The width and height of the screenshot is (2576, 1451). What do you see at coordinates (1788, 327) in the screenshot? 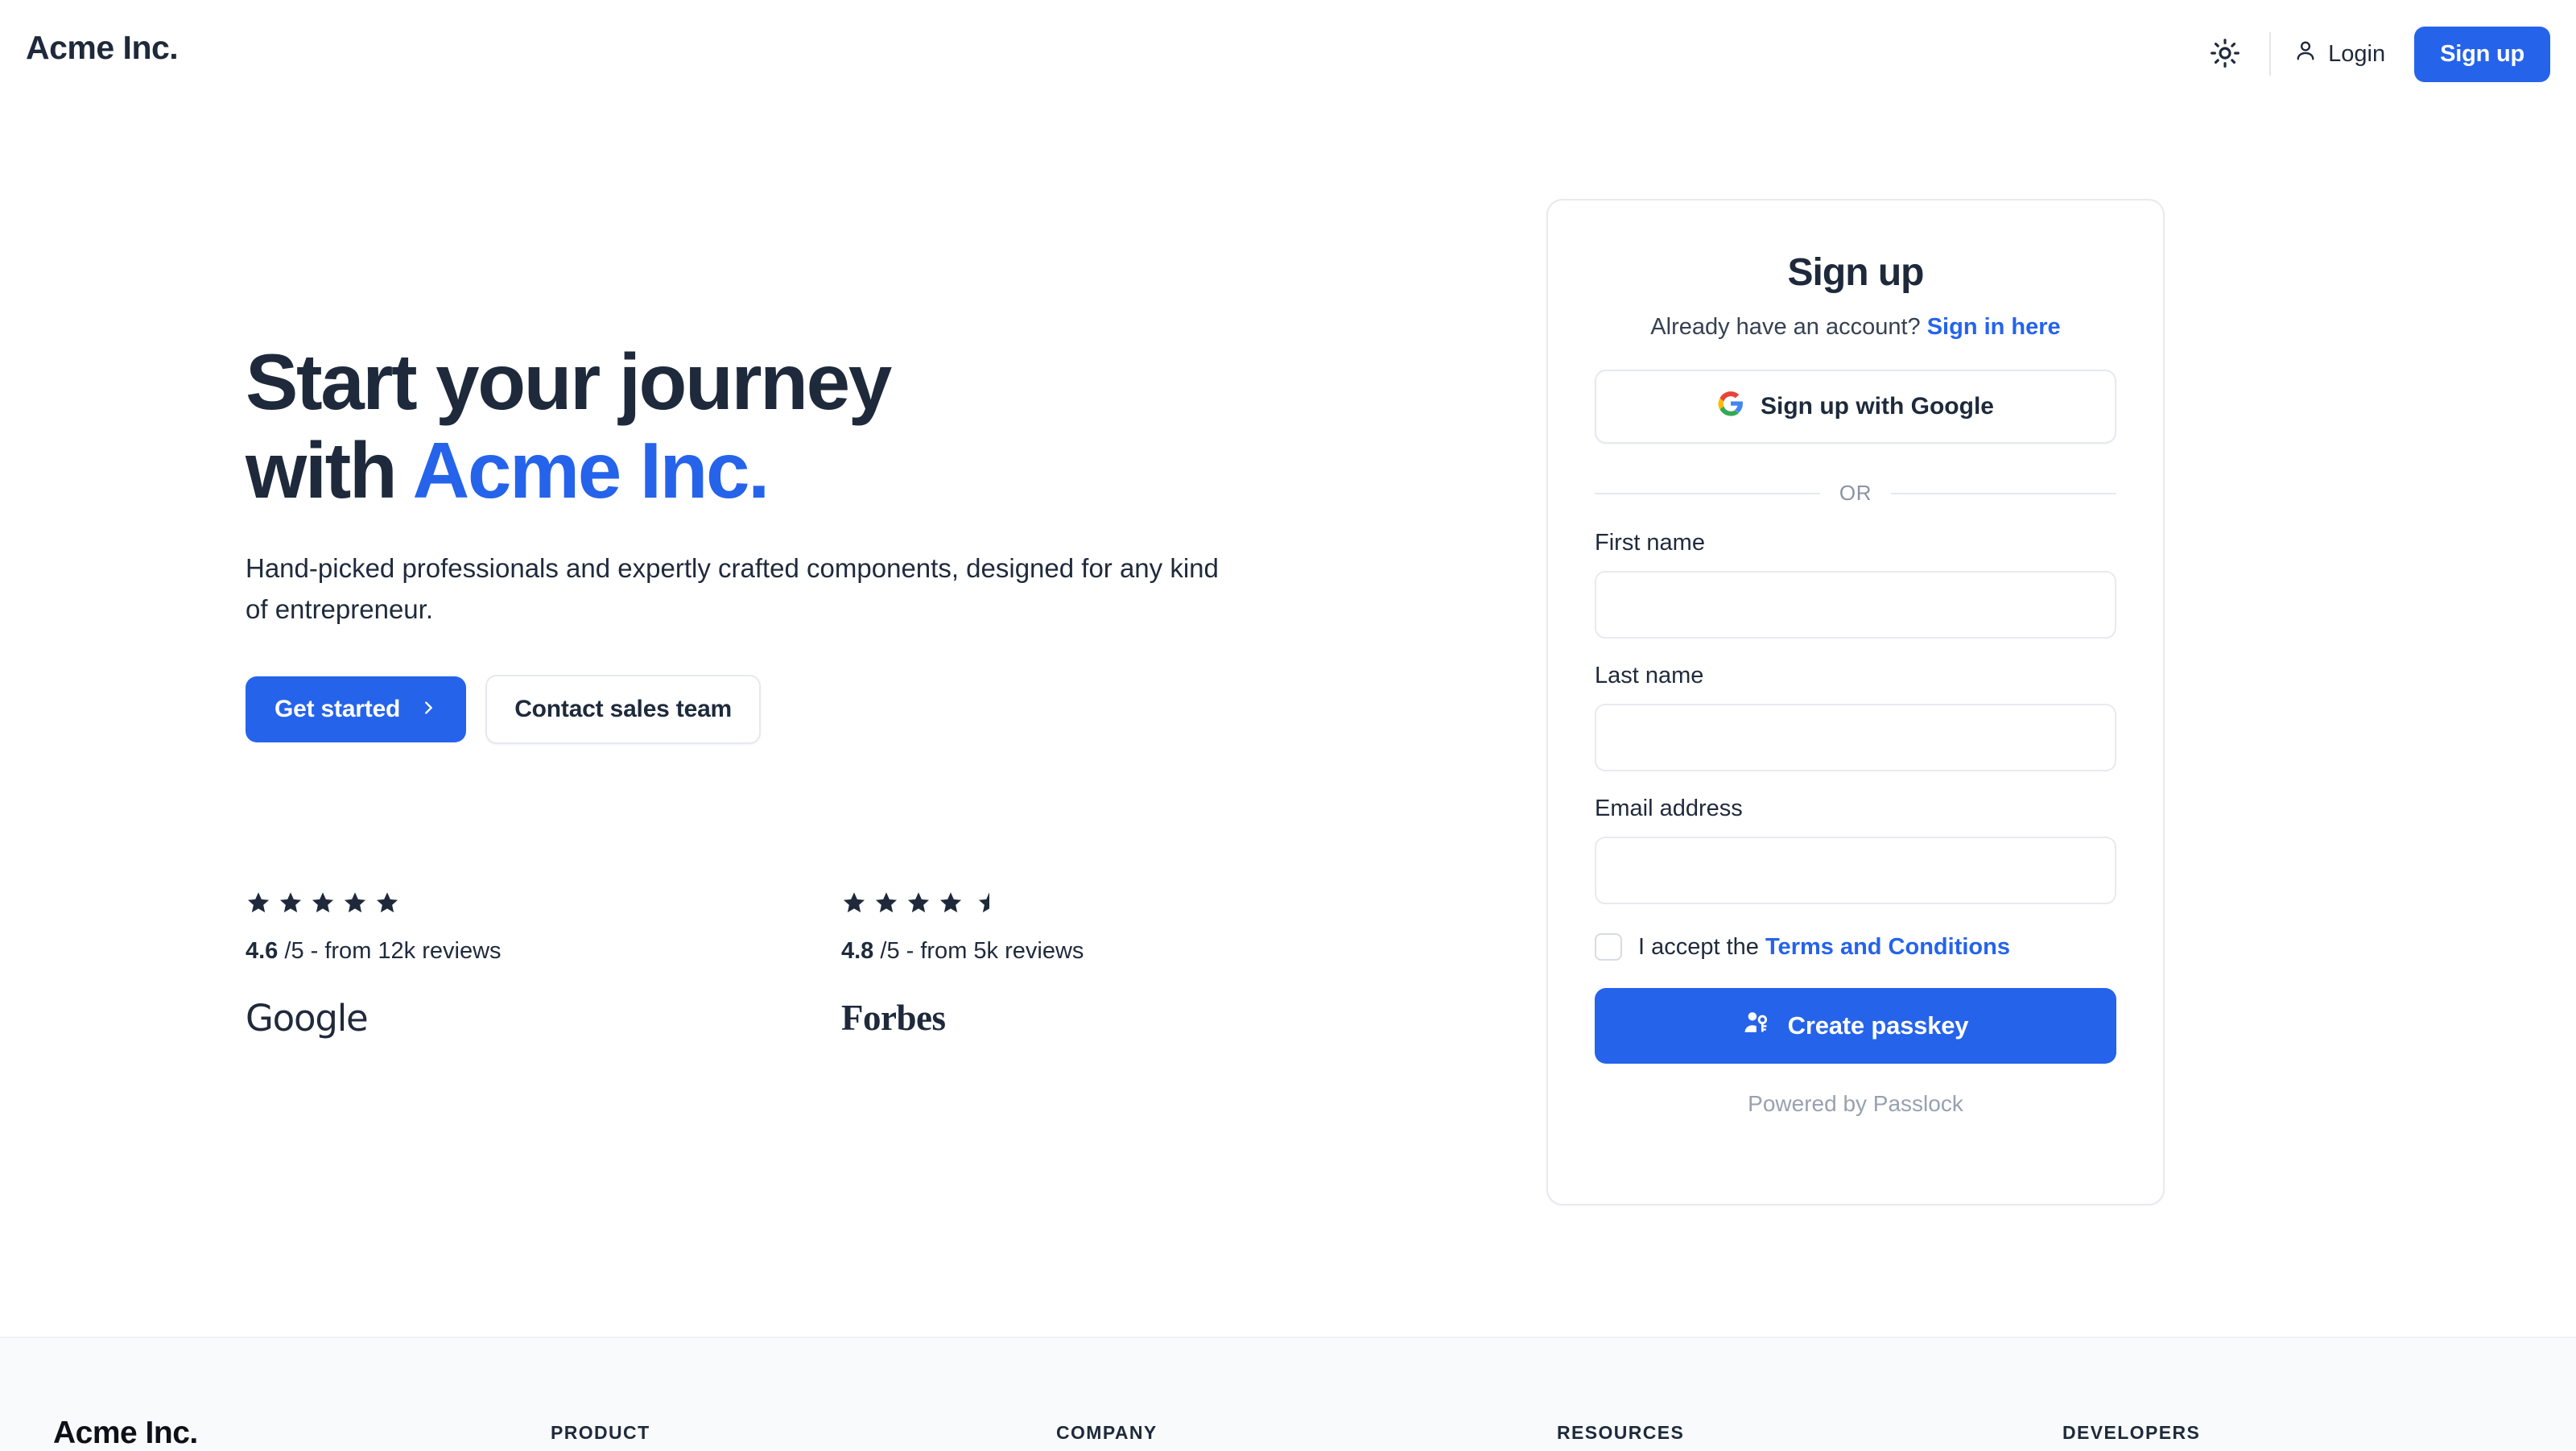
I see `signin-prompt-text: Already have an account?` at bounding box center [1788, 327].